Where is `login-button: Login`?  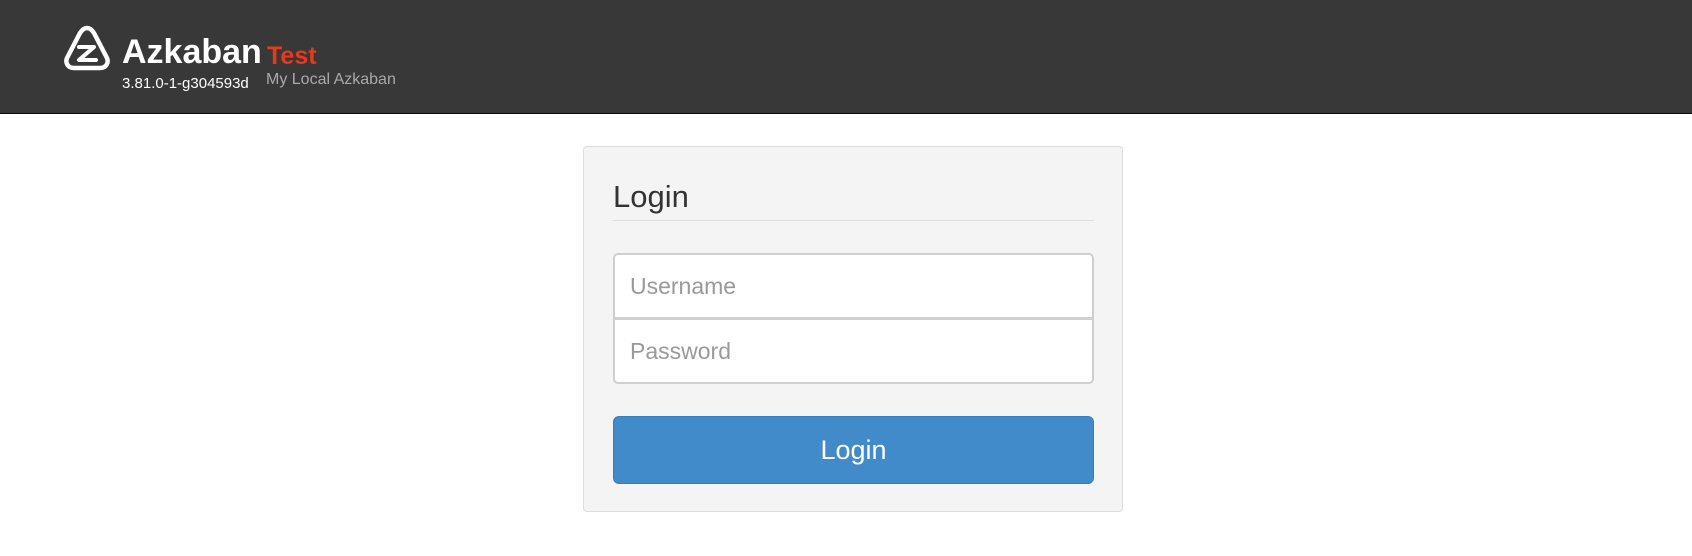
login-button: Login is located at coordinates (853, 450).